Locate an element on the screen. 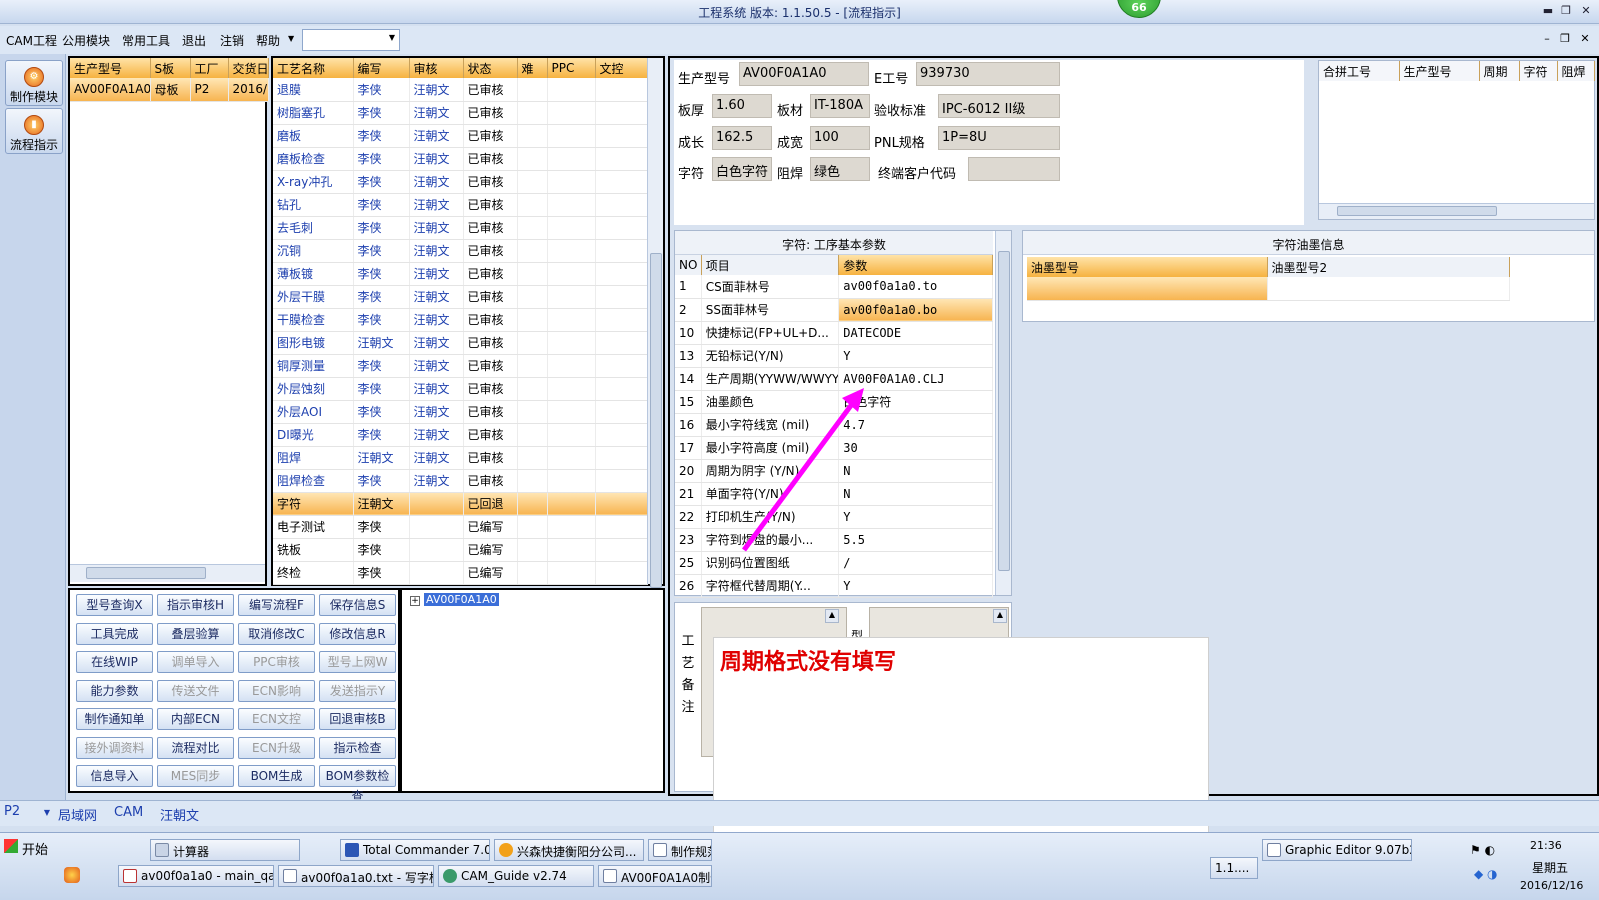 This screenshot has height=900, width=1599. col-no: NO is located at coordinates (688, 265).